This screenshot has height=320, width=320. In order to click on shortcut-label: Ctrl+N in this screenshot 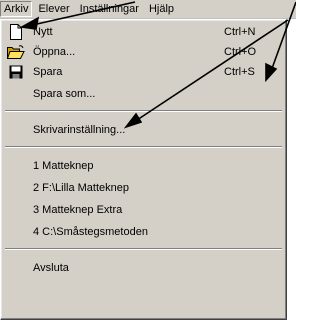, I will do `click(240, 32)`.